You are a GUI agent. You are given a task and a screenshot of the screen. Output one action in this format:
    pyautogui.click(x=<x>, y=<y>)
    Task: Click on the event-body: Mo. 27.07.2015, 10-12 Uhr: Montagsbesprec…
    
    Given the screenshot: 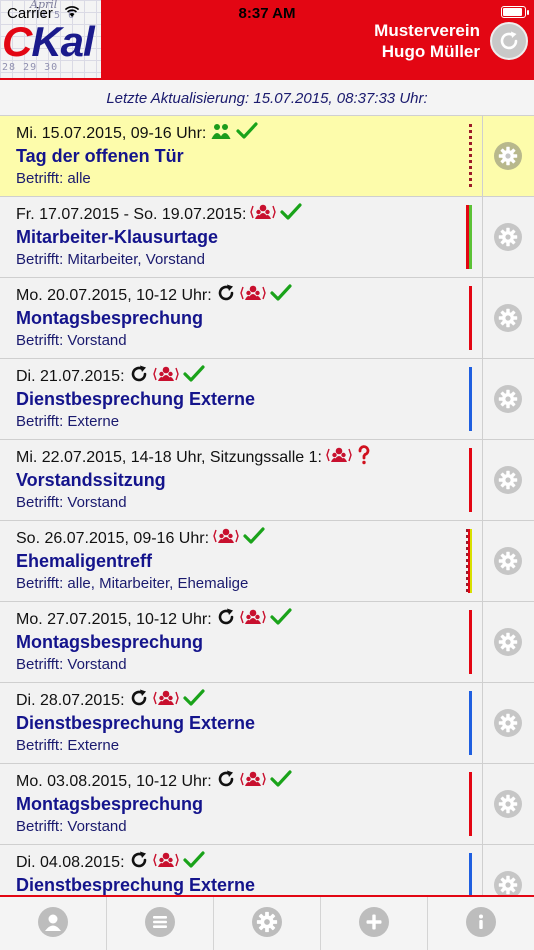 What is the action you would take?
    pyautogui.click(x=240, y=641)
    